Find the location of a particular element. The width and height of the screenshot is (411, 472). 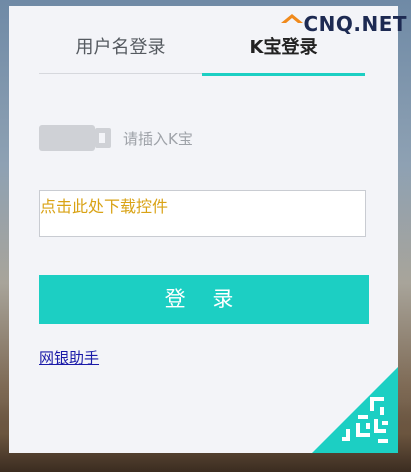

site-watermark: CNQ.NET is located at coordinates (344, 24).